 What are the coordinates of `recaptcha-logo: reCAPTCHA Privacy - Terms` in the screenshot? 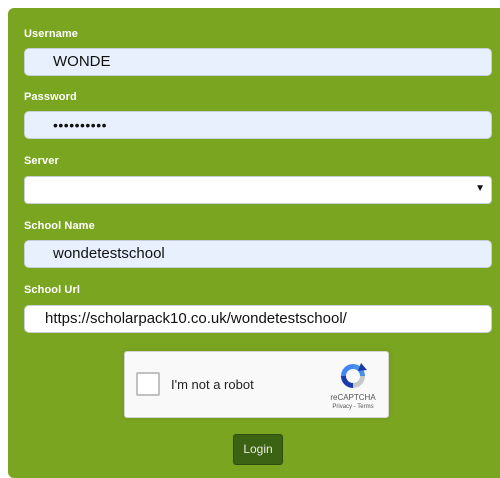 It's located at (353, 387).